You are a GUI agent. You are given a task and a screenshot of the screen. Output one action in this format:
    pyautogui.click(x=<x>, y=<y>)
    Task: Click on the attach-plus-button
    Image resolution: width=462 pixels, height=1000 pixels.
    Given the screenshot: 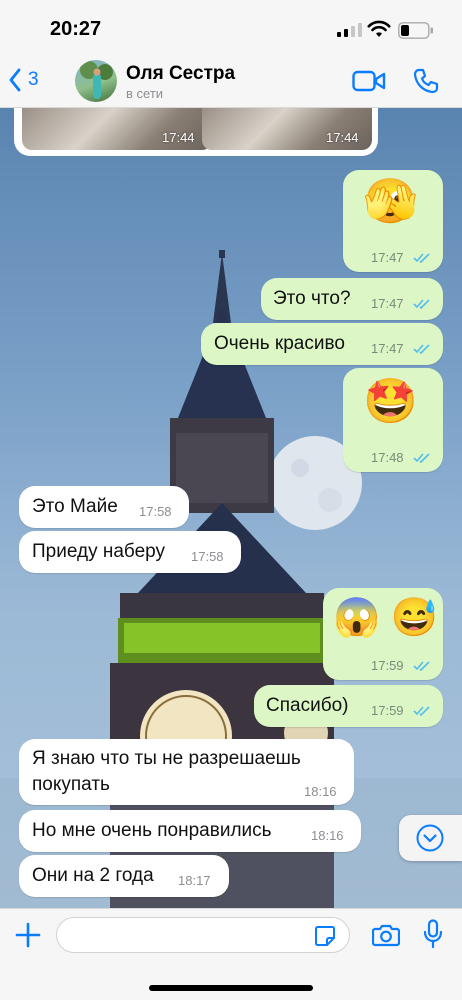 What is the action you would take?
    pyautogui.click(x=28, y=935)
    